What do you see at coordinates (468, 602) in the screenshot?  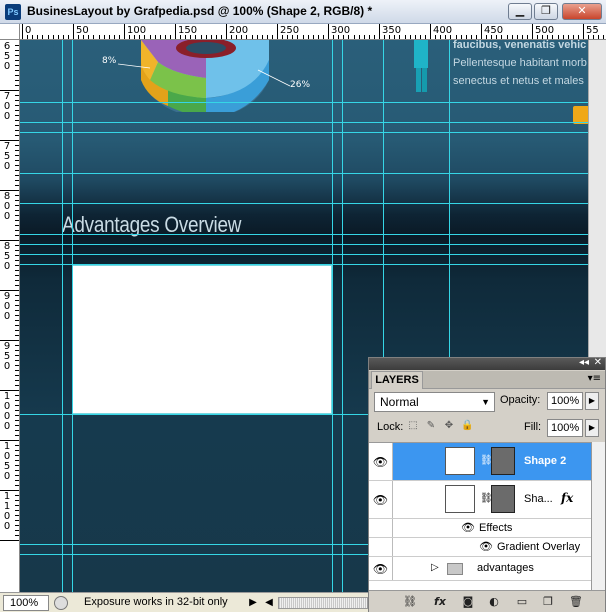 I see `add-mask-icon: ◙` at bounding box center [468, 602].